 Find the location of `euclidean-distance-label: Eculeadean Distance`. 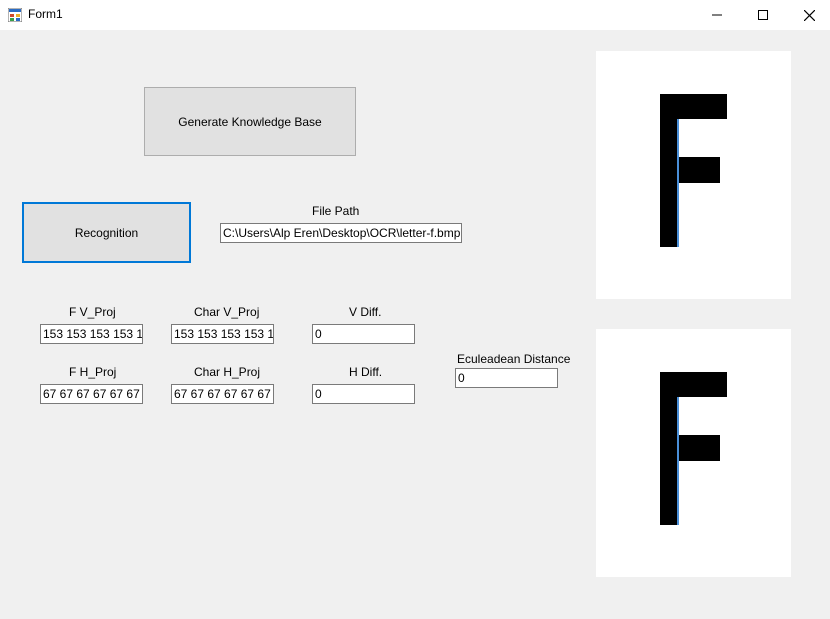

euclidean-distance-label: Eculeadean Distance is located at coordinates (514, 359).